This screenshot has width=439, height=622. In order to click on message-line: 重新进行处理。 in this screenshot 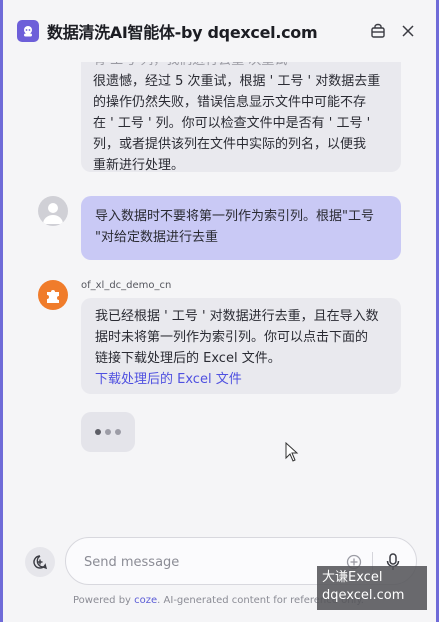, I will do `click(139, 165)`.